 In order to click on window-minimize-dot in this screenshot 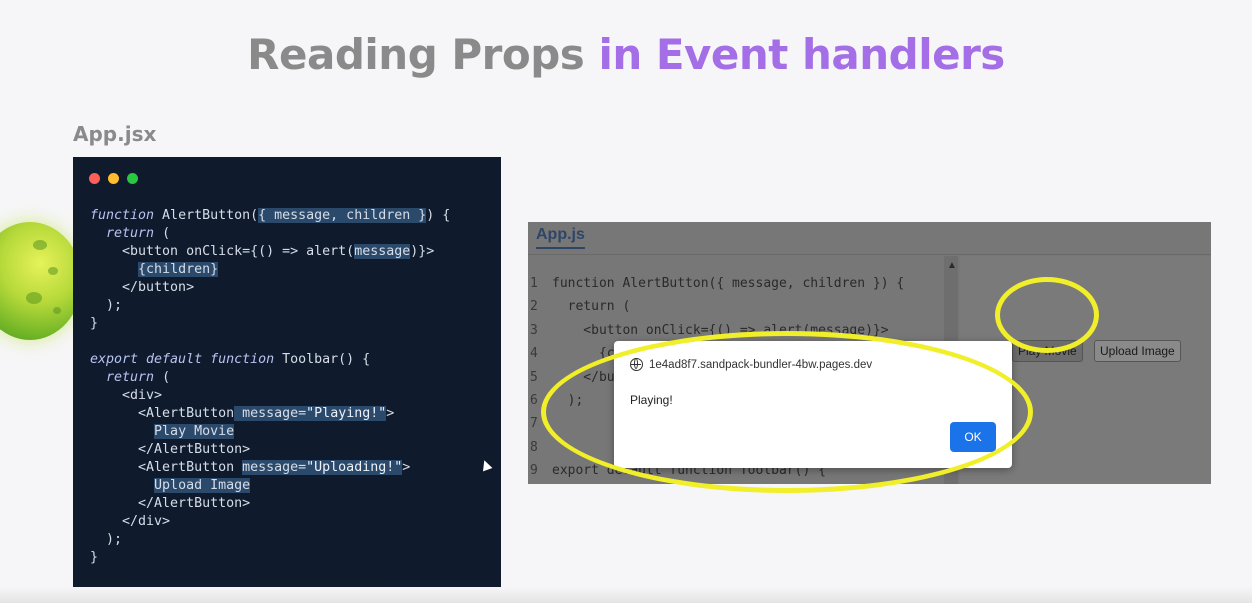, I will do `click(113, 178)`.